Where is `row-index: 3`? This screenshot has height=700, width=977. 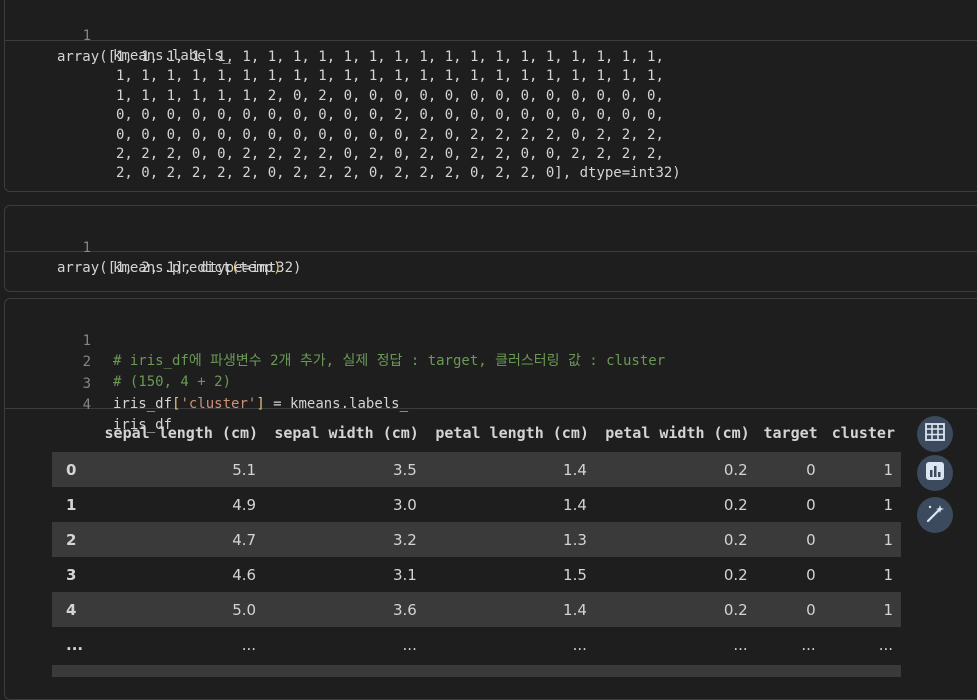 row-index: 3 is located at coordinates (73, 574).